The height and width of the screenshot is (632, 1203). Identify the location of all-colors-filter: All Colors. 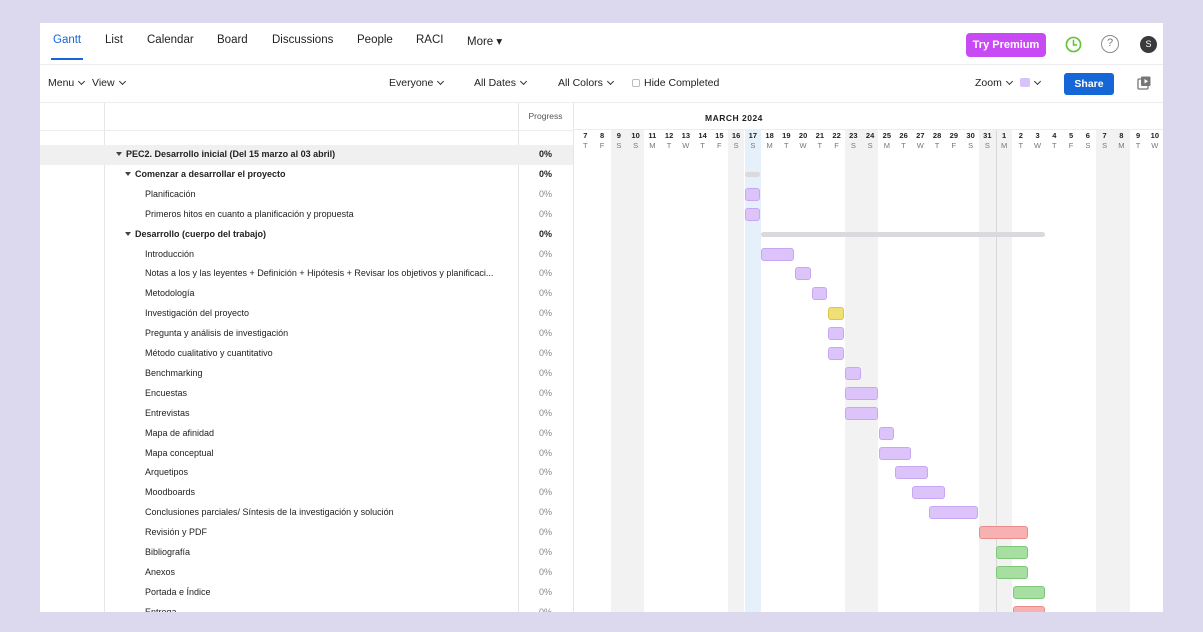
(586, 83).